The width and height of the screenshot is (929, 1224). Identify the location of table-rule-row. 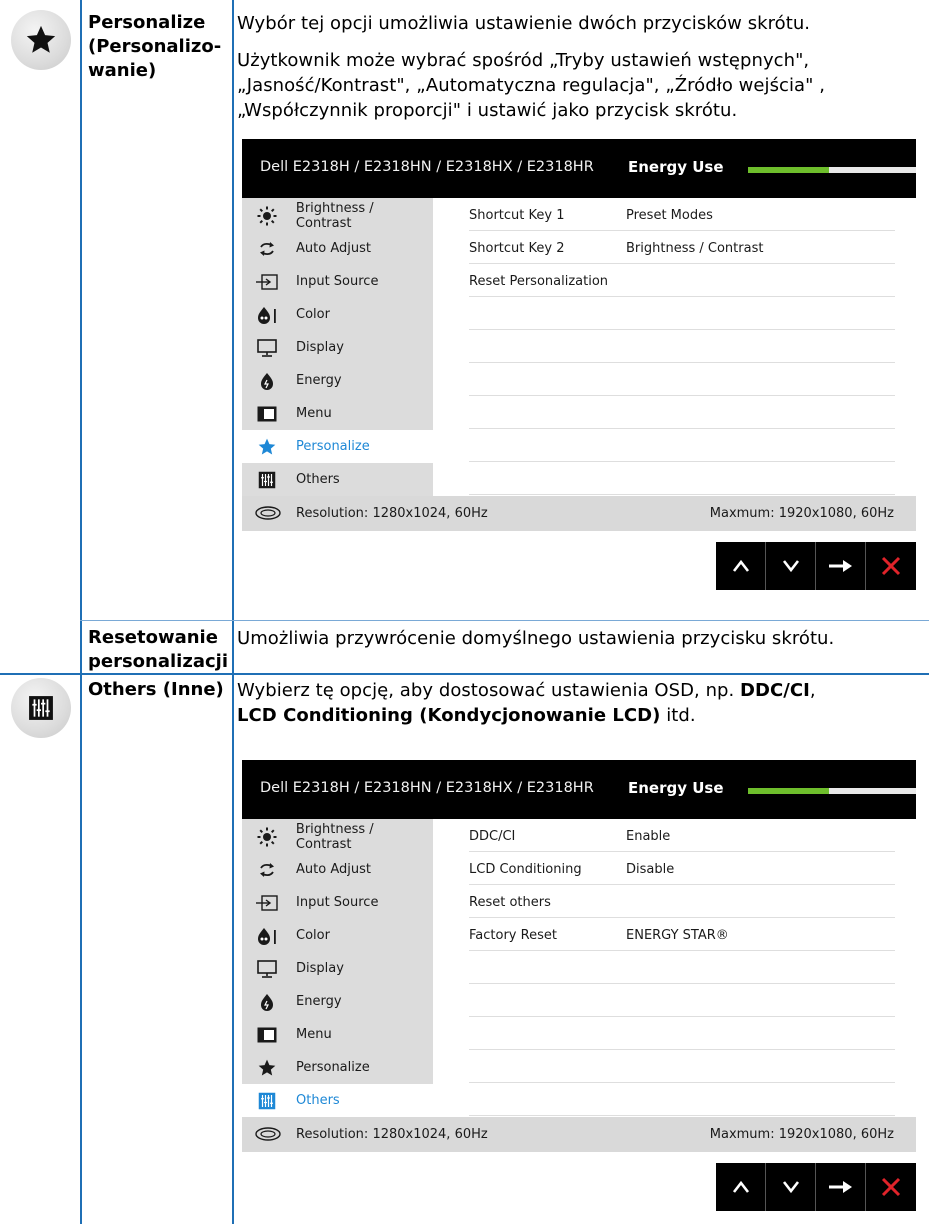
(504, 620).